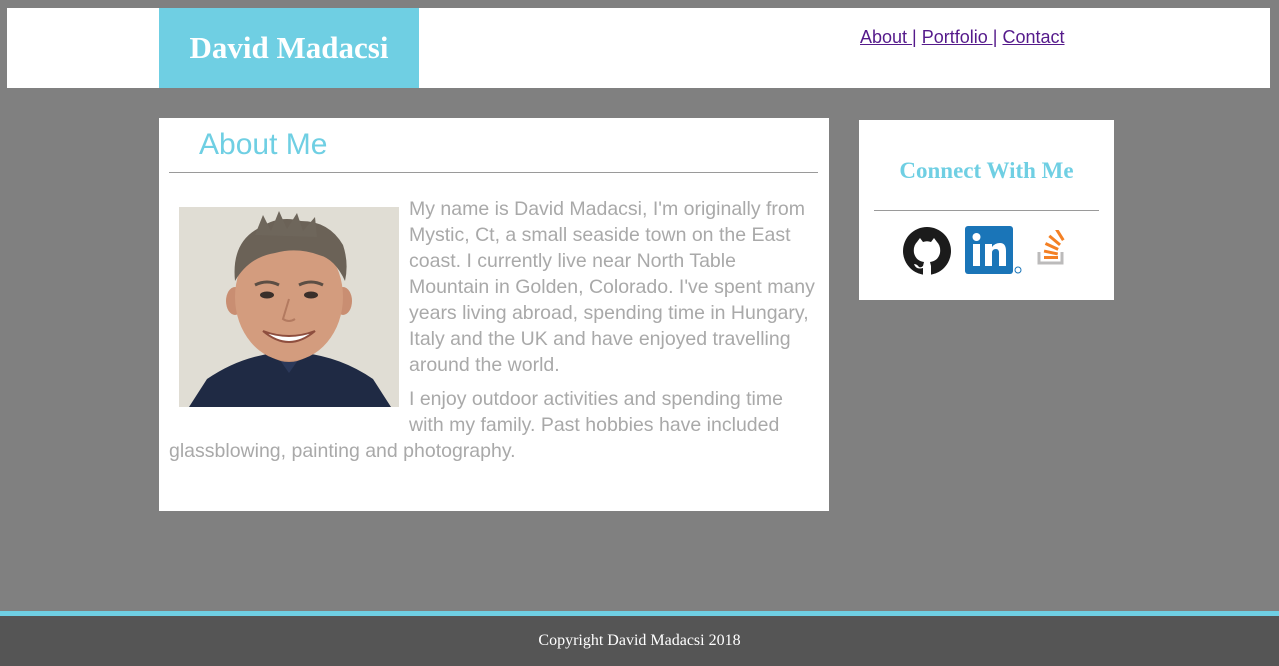  I want to click on nav-link-about: About |, so click(888, 37).